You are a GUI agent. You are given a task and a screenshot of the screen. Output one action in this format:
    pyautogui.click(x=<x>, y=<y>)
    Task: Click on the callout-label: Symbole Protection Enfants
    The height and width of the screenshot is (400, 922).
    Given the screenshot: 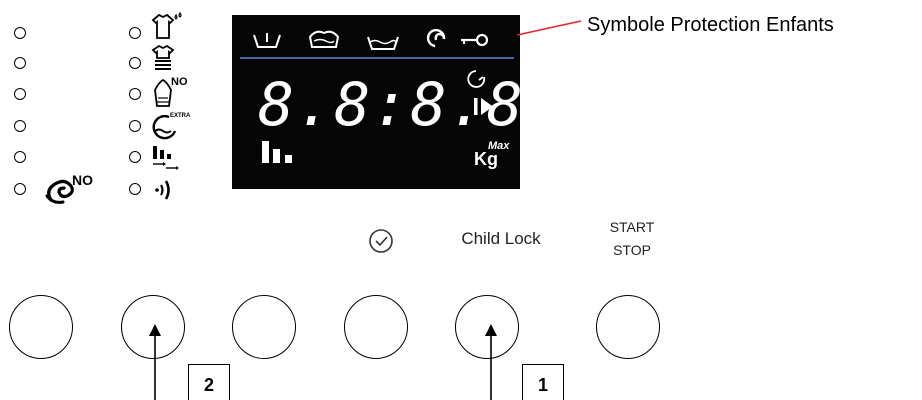 What is the action you would take?
    pyautogui.click(x=710, y=25)
    